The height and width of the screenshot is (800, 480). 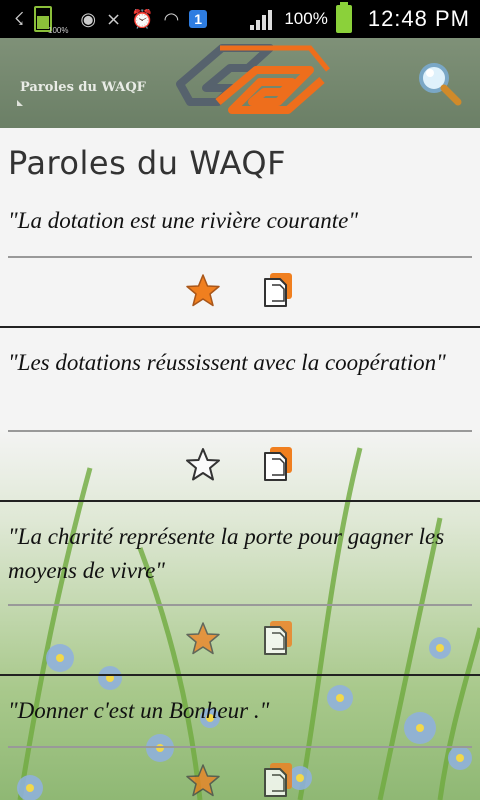 What do you see at coordinates (142, 19) in the screenshot?
I see `alarm-icon: ⏰` at bounding box center [142, 19].